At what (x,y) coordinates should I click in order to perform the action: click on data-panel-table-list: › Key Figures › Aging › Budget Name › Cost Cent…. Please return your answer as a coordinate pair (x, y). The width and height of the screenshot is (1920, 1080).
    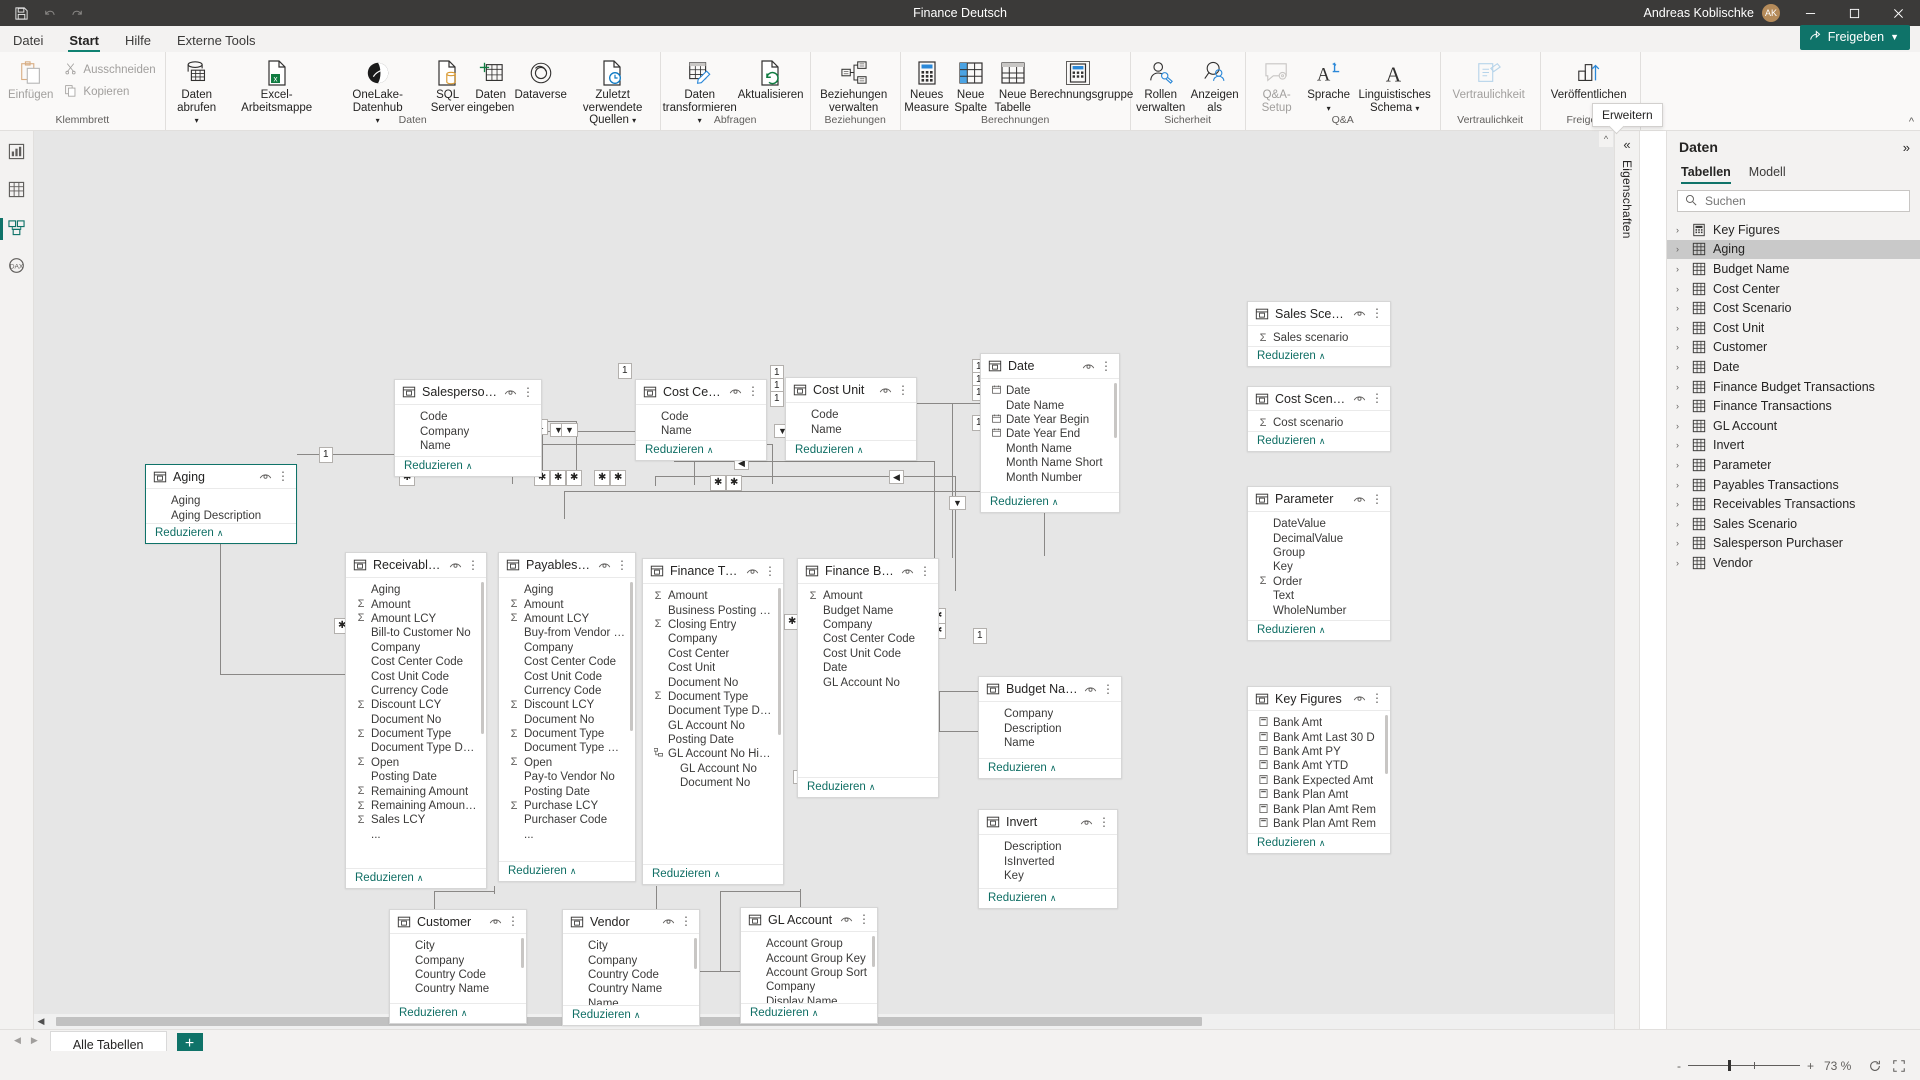
    Looking at the image, I should click on (1793, 622).